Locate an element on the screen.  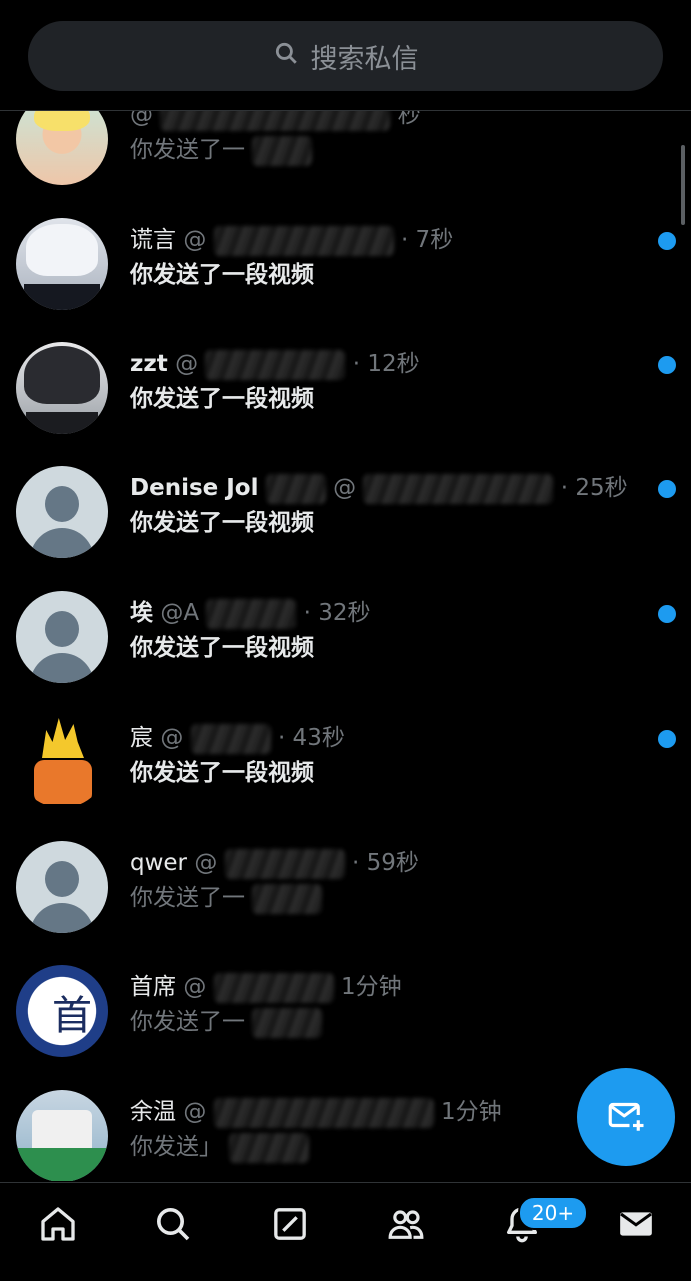
notification-badge: 20+ is located at coordinates (553, 1213).